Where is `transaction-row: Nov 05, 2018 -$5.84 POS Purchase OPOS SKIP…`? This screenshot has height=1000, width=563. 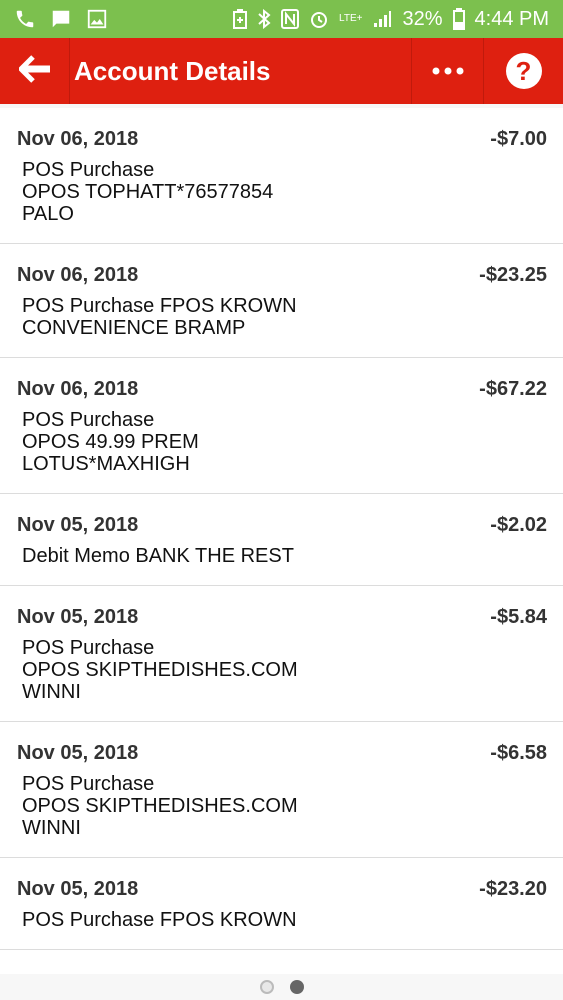 transaction-row: Nov 05, 2018 -$5.84 POS Purchase OPOS SKIP… is located at coordinates (281, 654).